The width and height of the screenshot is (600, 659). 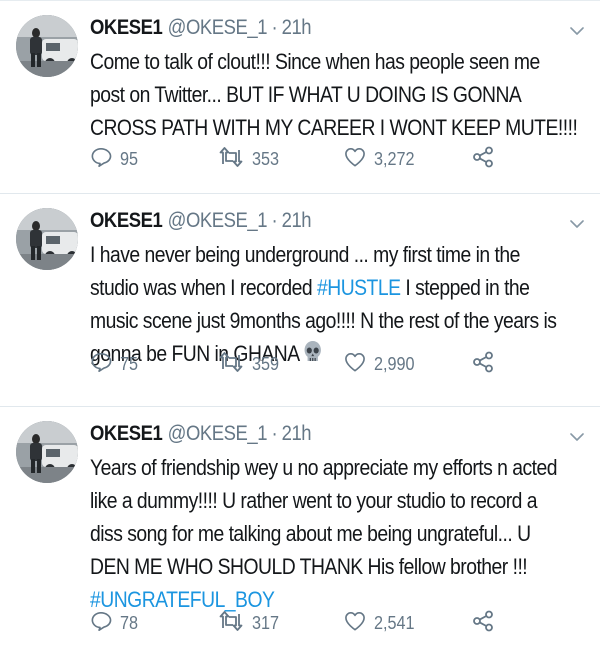 I want to click on reply-button: 75, so click(x=115, y=364).